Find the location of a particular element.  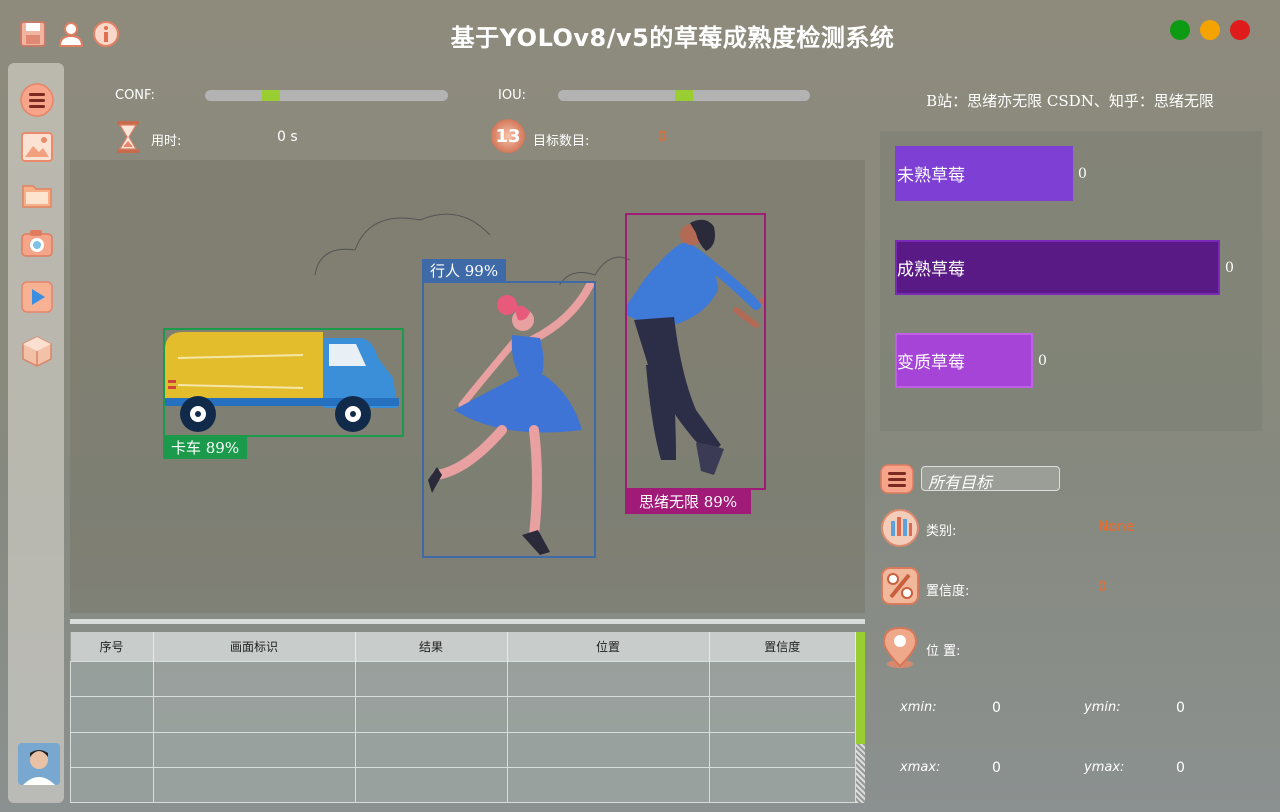

bar-unripe-label: 未熟草莓 is located at coordinates (931, 176).